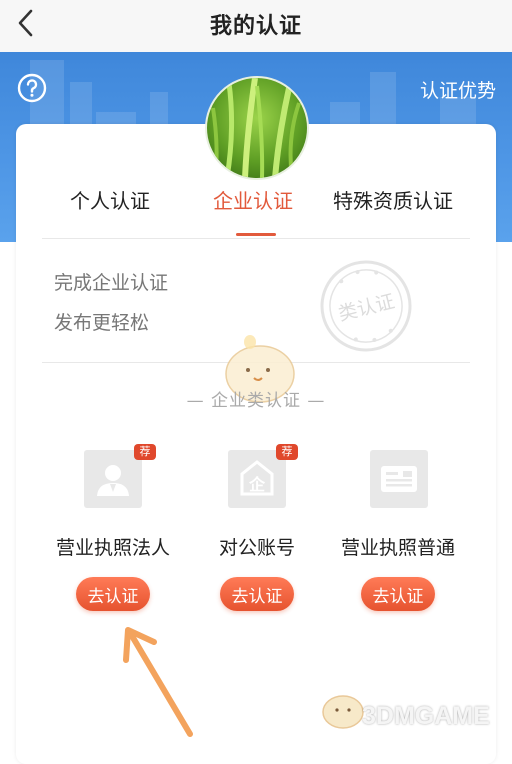  What do you see at coordinates (256, 234) in the screenshot?
I see `active-tab-indicator` at bounding box center [256, 234].